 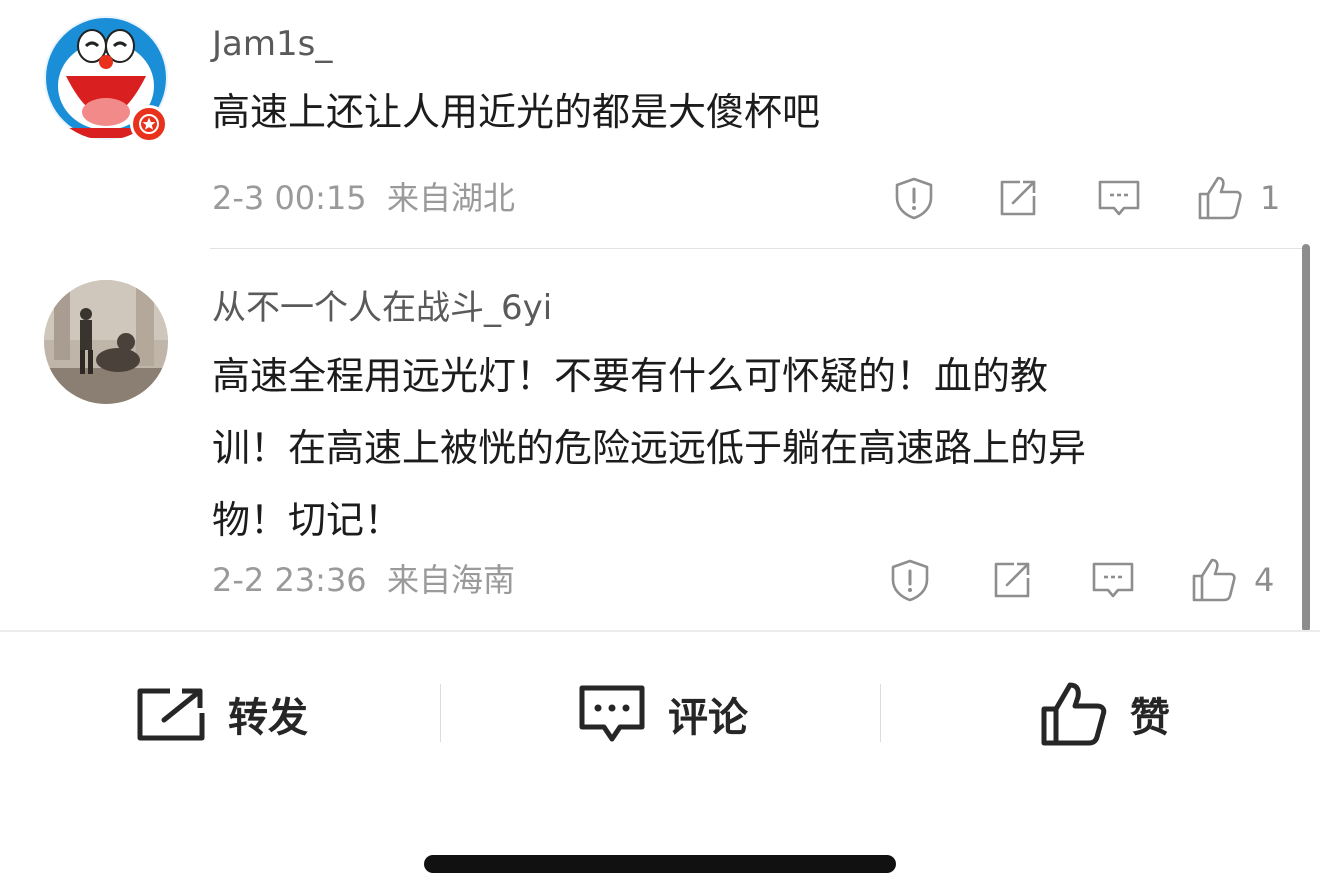 I want to click on home-indicator, so click(x=660, y=864).